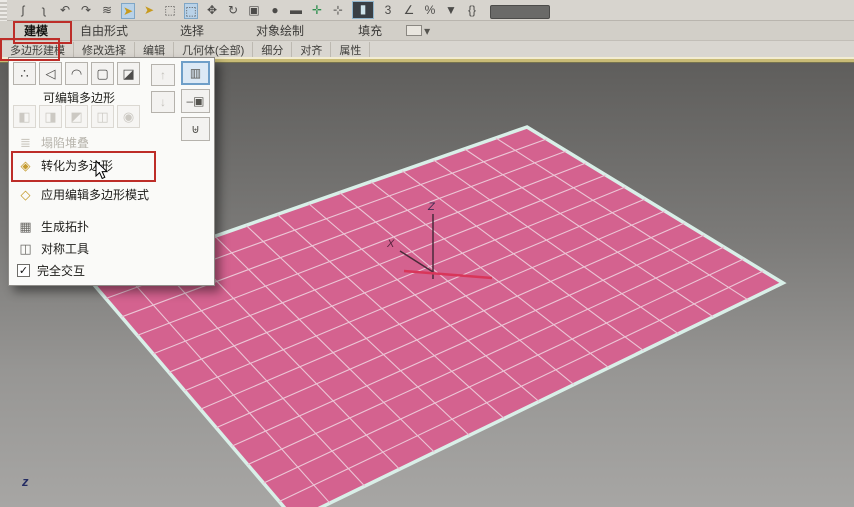  What do you see at coordinates (409, 11) in the screenshot?
I see `angle-snap-icon: ∠` at bounding box center [409, 11].